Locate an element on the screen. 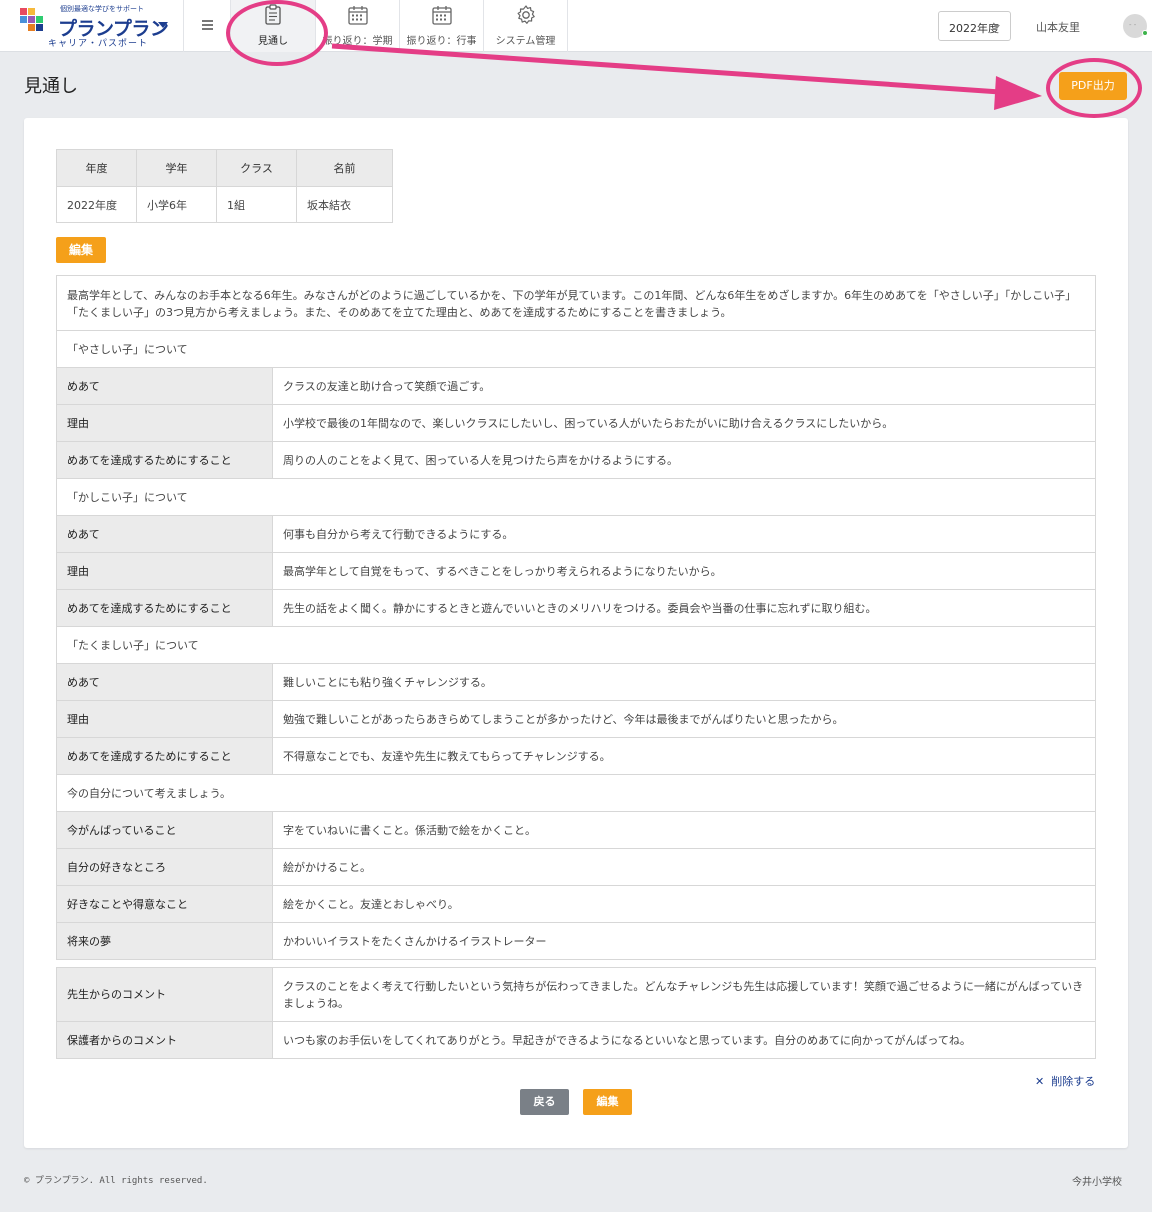 The height and width of the screenshot is (1212, 1152). page-title: 見通し is located at coordinates (51, 86).